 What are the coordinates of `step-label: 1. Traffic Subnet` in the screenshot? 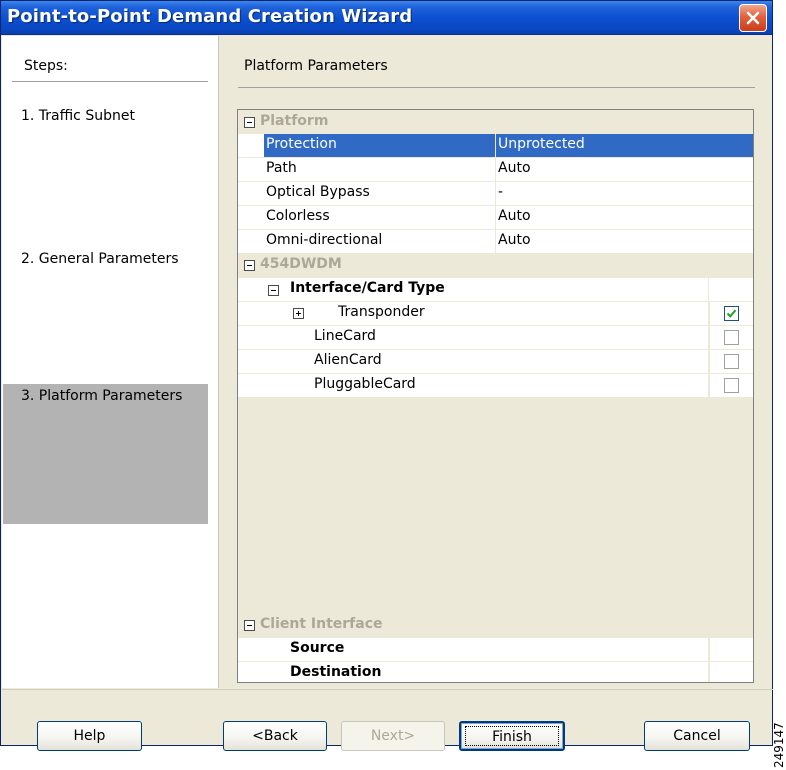 It's located at (78, 116).